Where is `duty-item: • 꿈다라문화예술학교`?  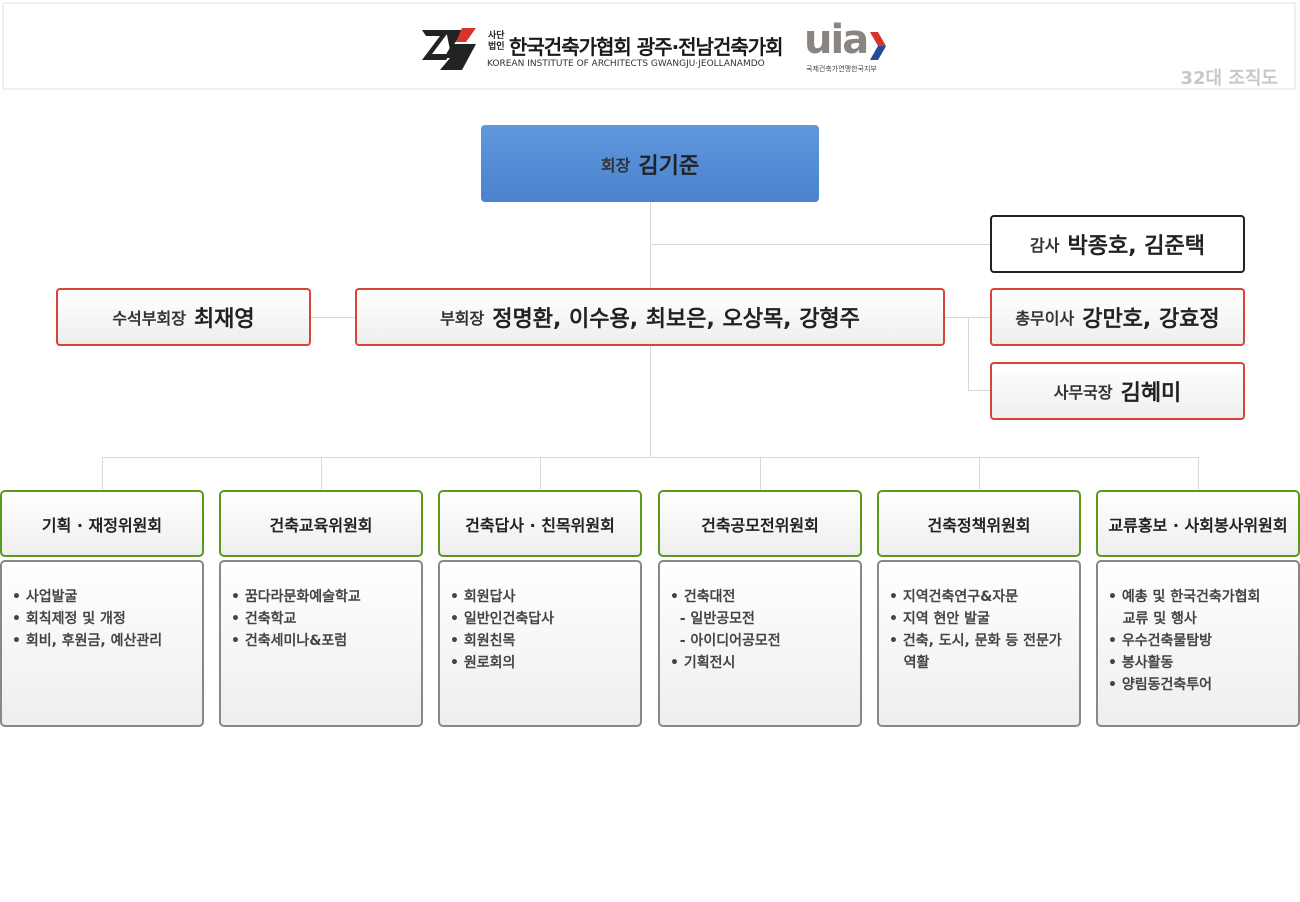 duty-item: • 꿈다라문화예술학교 is located at coordinates (296, 597).